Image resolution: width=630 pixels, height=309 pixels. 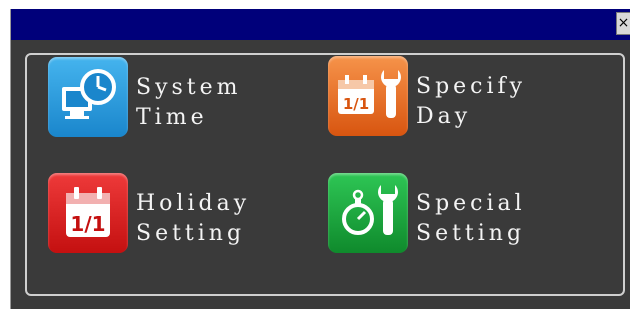 I want to click on calendar-wrench-icon: 1/1, so click(x=368, y=96).